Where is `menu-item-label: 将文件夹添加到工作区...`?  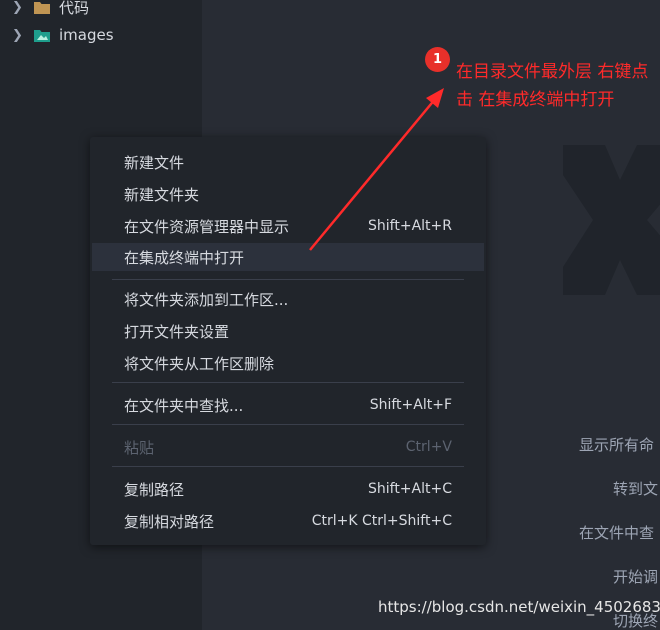 menu-item-label: 将文件夹添加到工作区... is located at coordinates (206, 299).